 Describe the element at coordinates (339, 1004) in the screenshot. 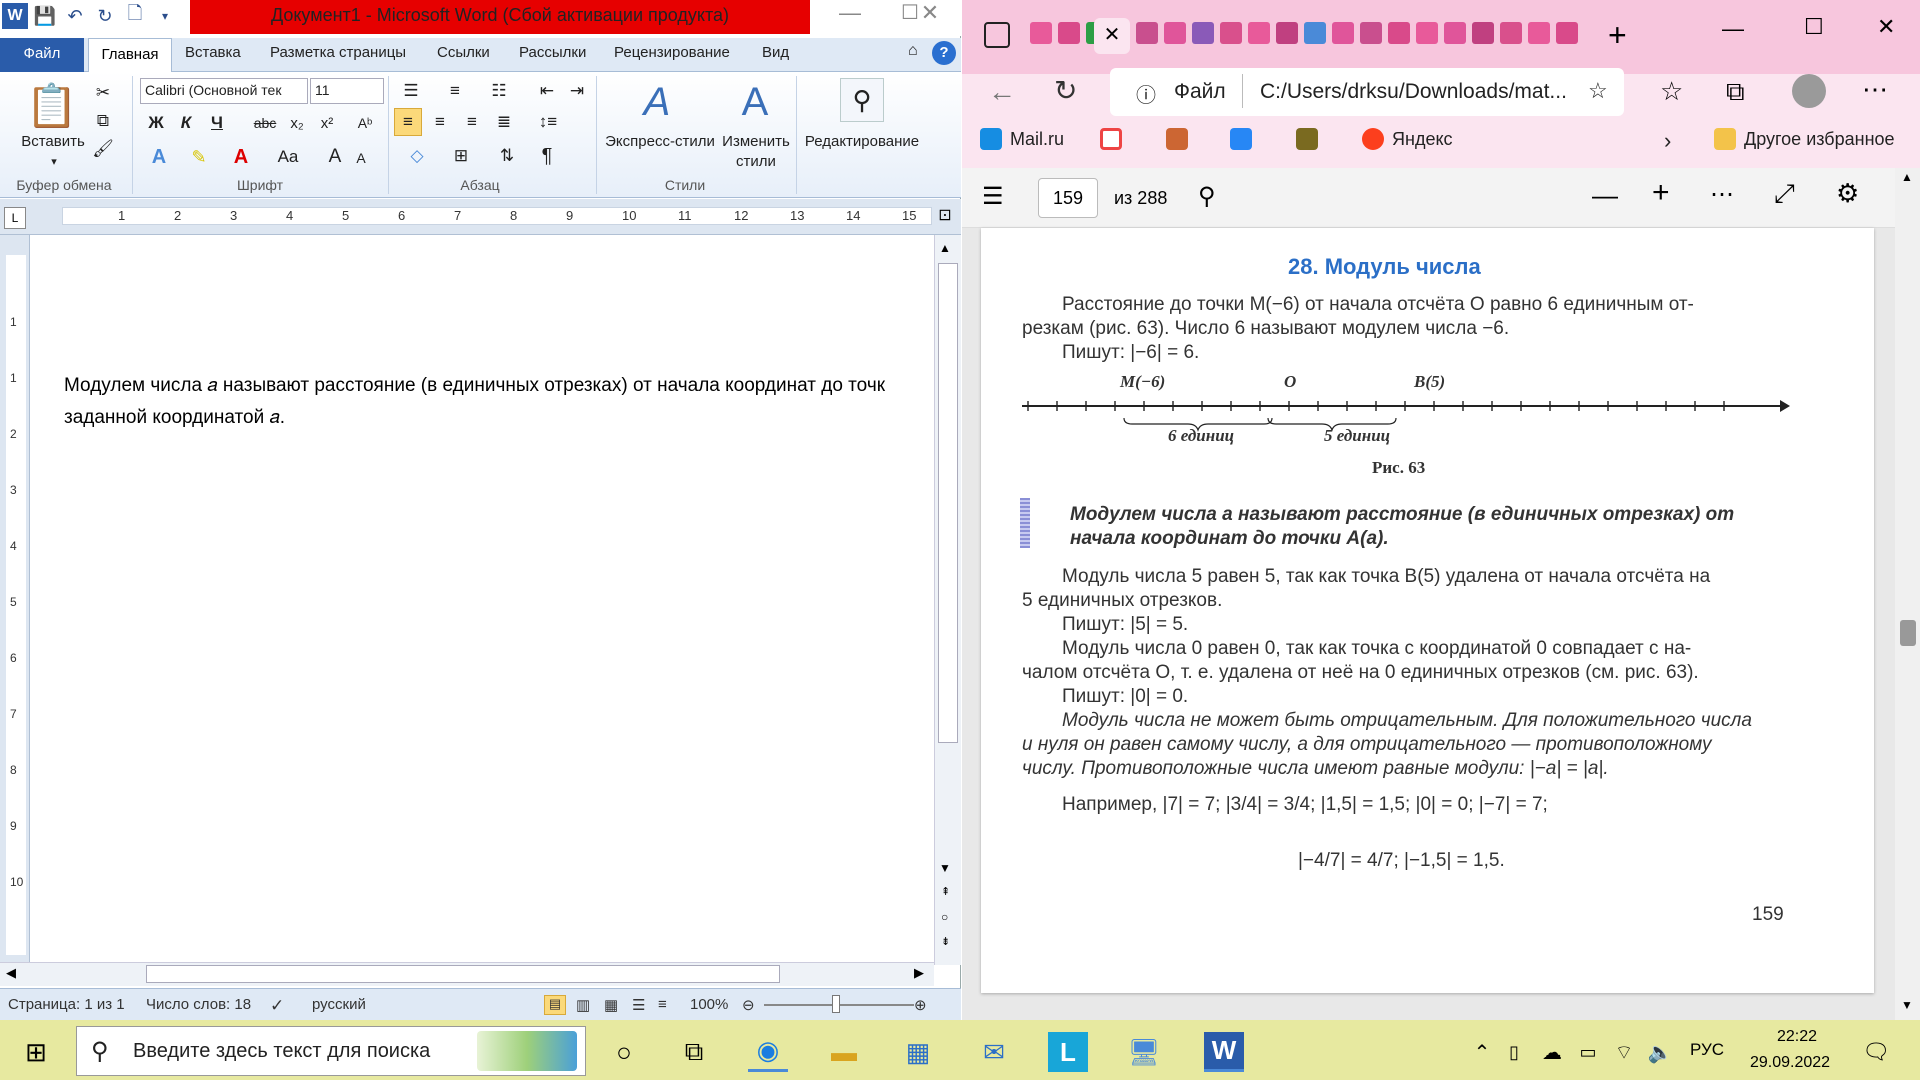

I see `status-language: русский` at that location.